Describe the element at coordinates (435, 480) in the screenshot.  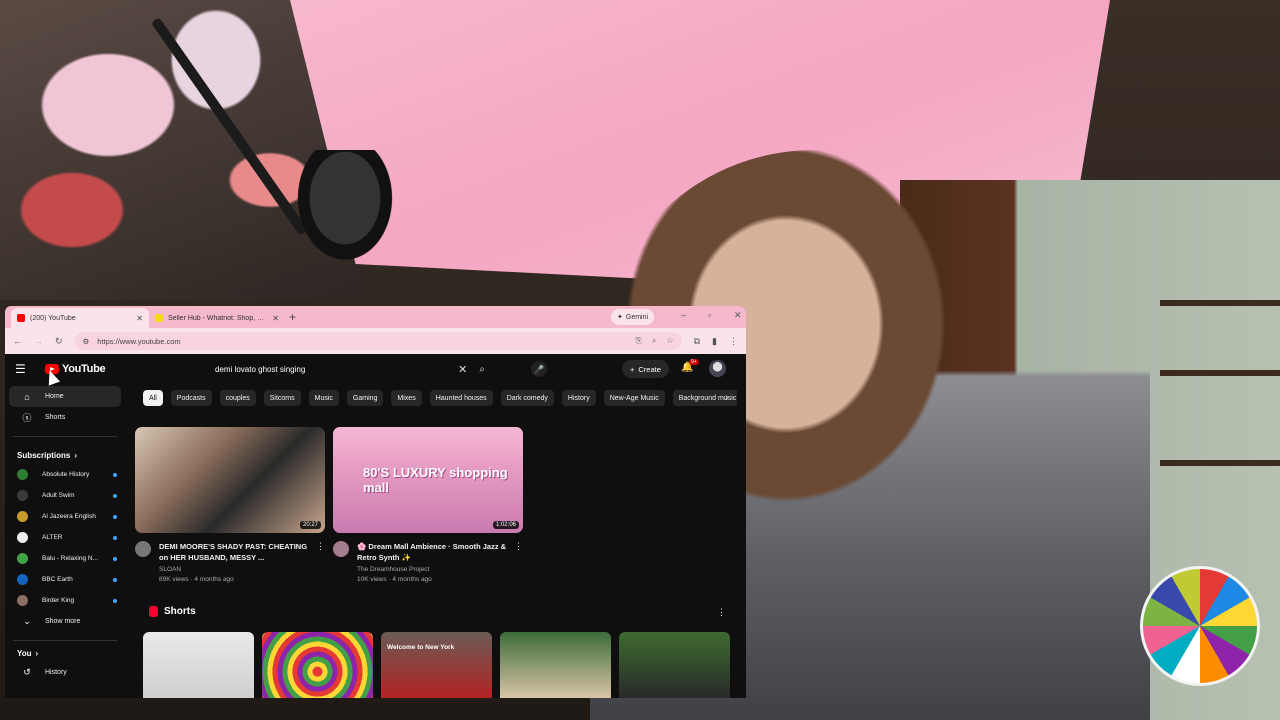
I see `thumbnail-text: 80'S LUXURY shopping mall` at that location.